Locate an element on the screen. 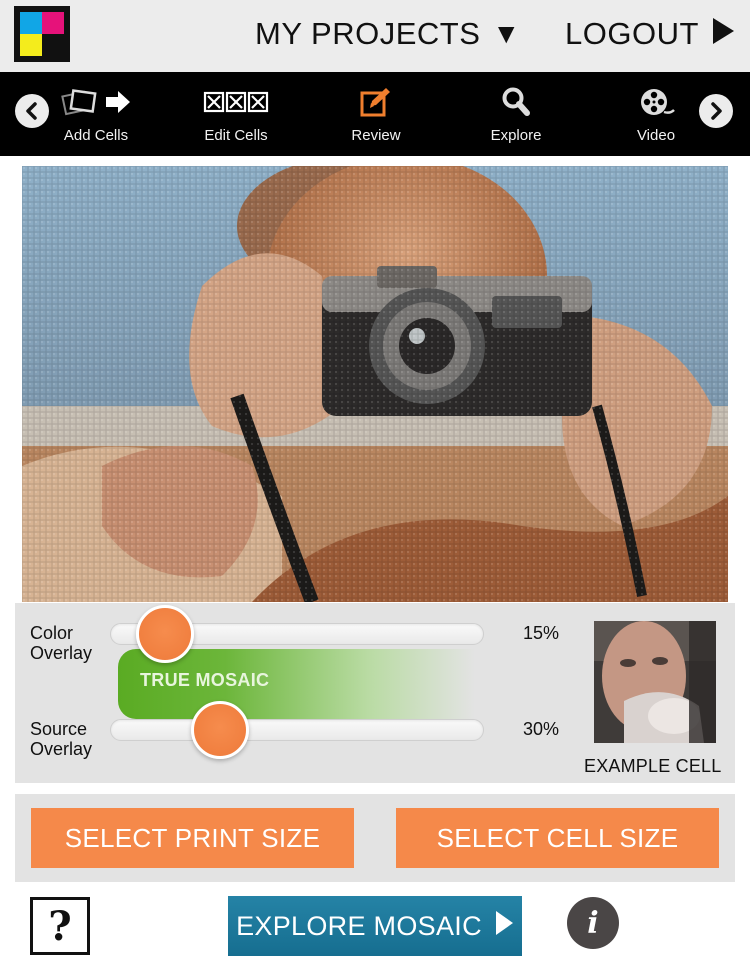  color-overlay-label-line2: Overlay is located at coordinates (61, 653).